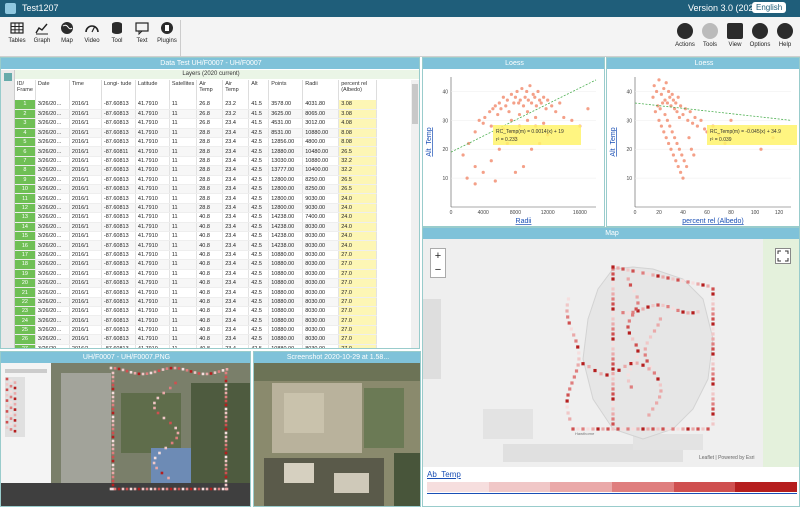 This screenshot has height=507, width=800. I want to click on table-cell: 23.4, so click(236, 180).